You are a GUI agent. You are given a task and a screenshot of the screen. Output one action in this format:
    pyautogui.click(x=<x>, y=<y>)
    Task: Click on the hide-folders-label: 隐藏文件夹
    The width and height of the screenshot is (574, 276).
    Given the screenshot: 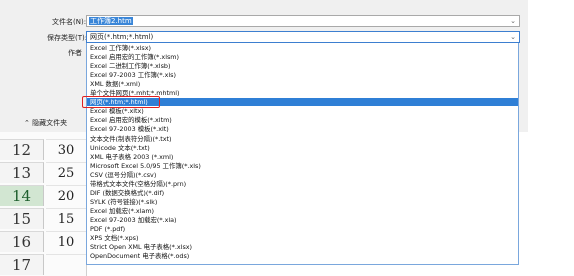 What is the action you would take?
    pyautogui.click(x=50, y=123)
    